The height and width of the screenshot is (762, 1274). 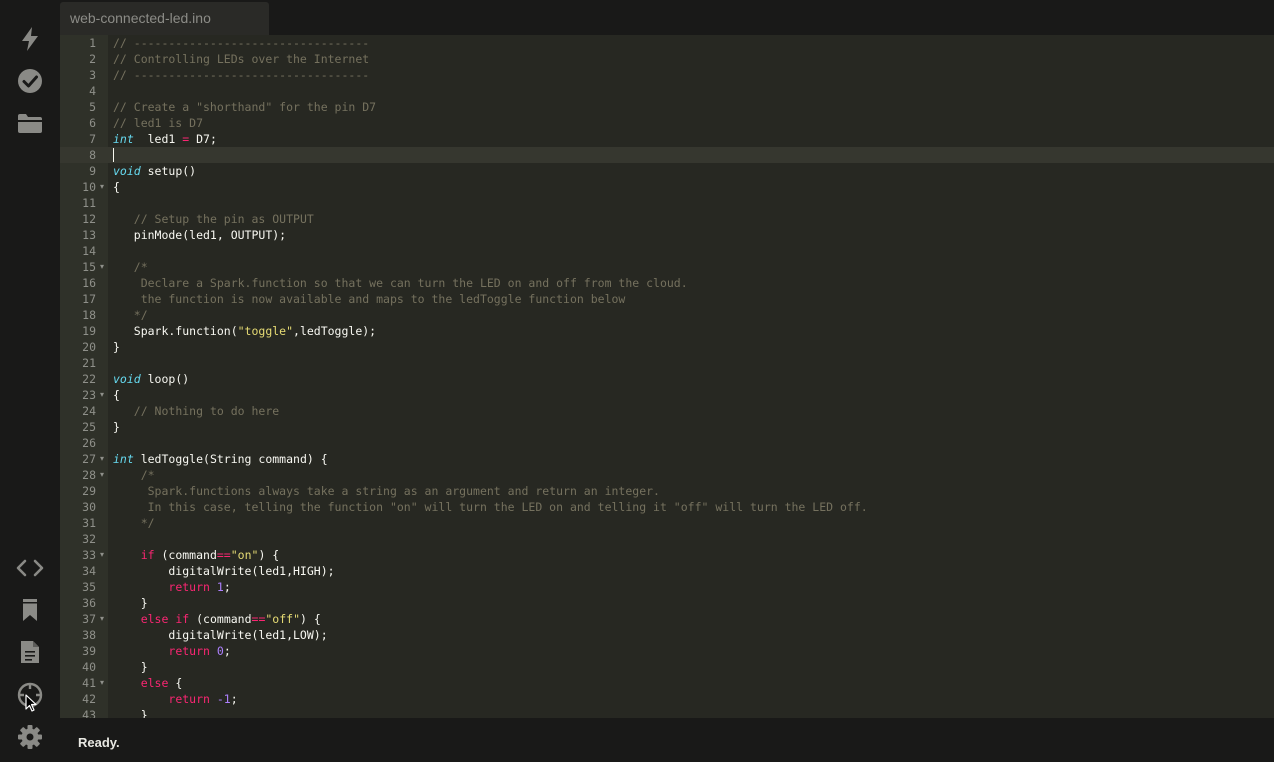 I want to click on code-line: 27 ▾ int ledToggle(String command) {, so click(x=667, y=459).